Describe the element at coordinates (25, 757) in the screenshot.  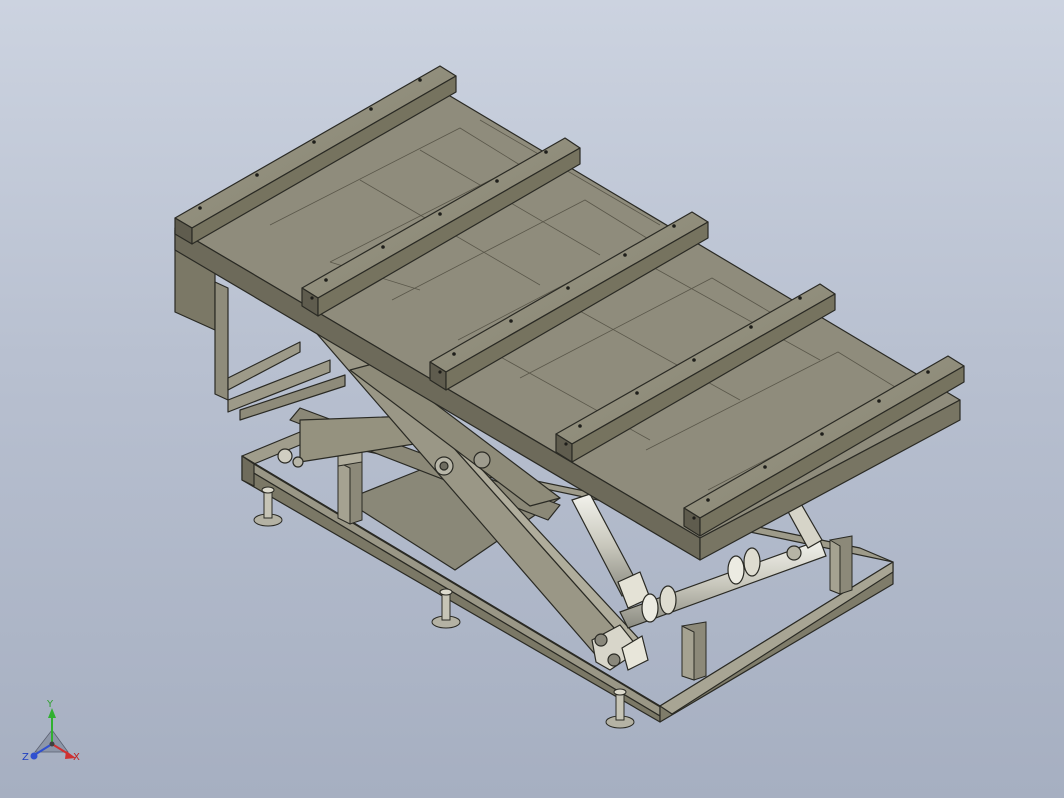
I see `z-axis-label: Z` at that location.